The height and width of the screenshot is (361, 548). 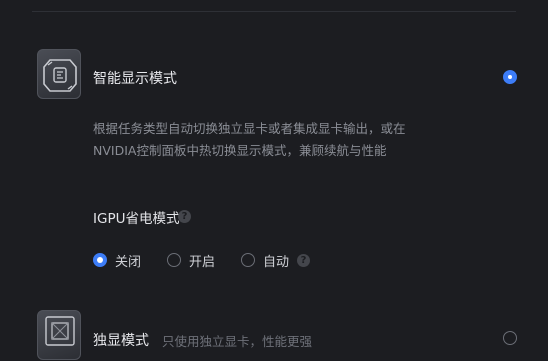 I want to click on igpu-option-auto: 自动, so click(x=265, y=260).